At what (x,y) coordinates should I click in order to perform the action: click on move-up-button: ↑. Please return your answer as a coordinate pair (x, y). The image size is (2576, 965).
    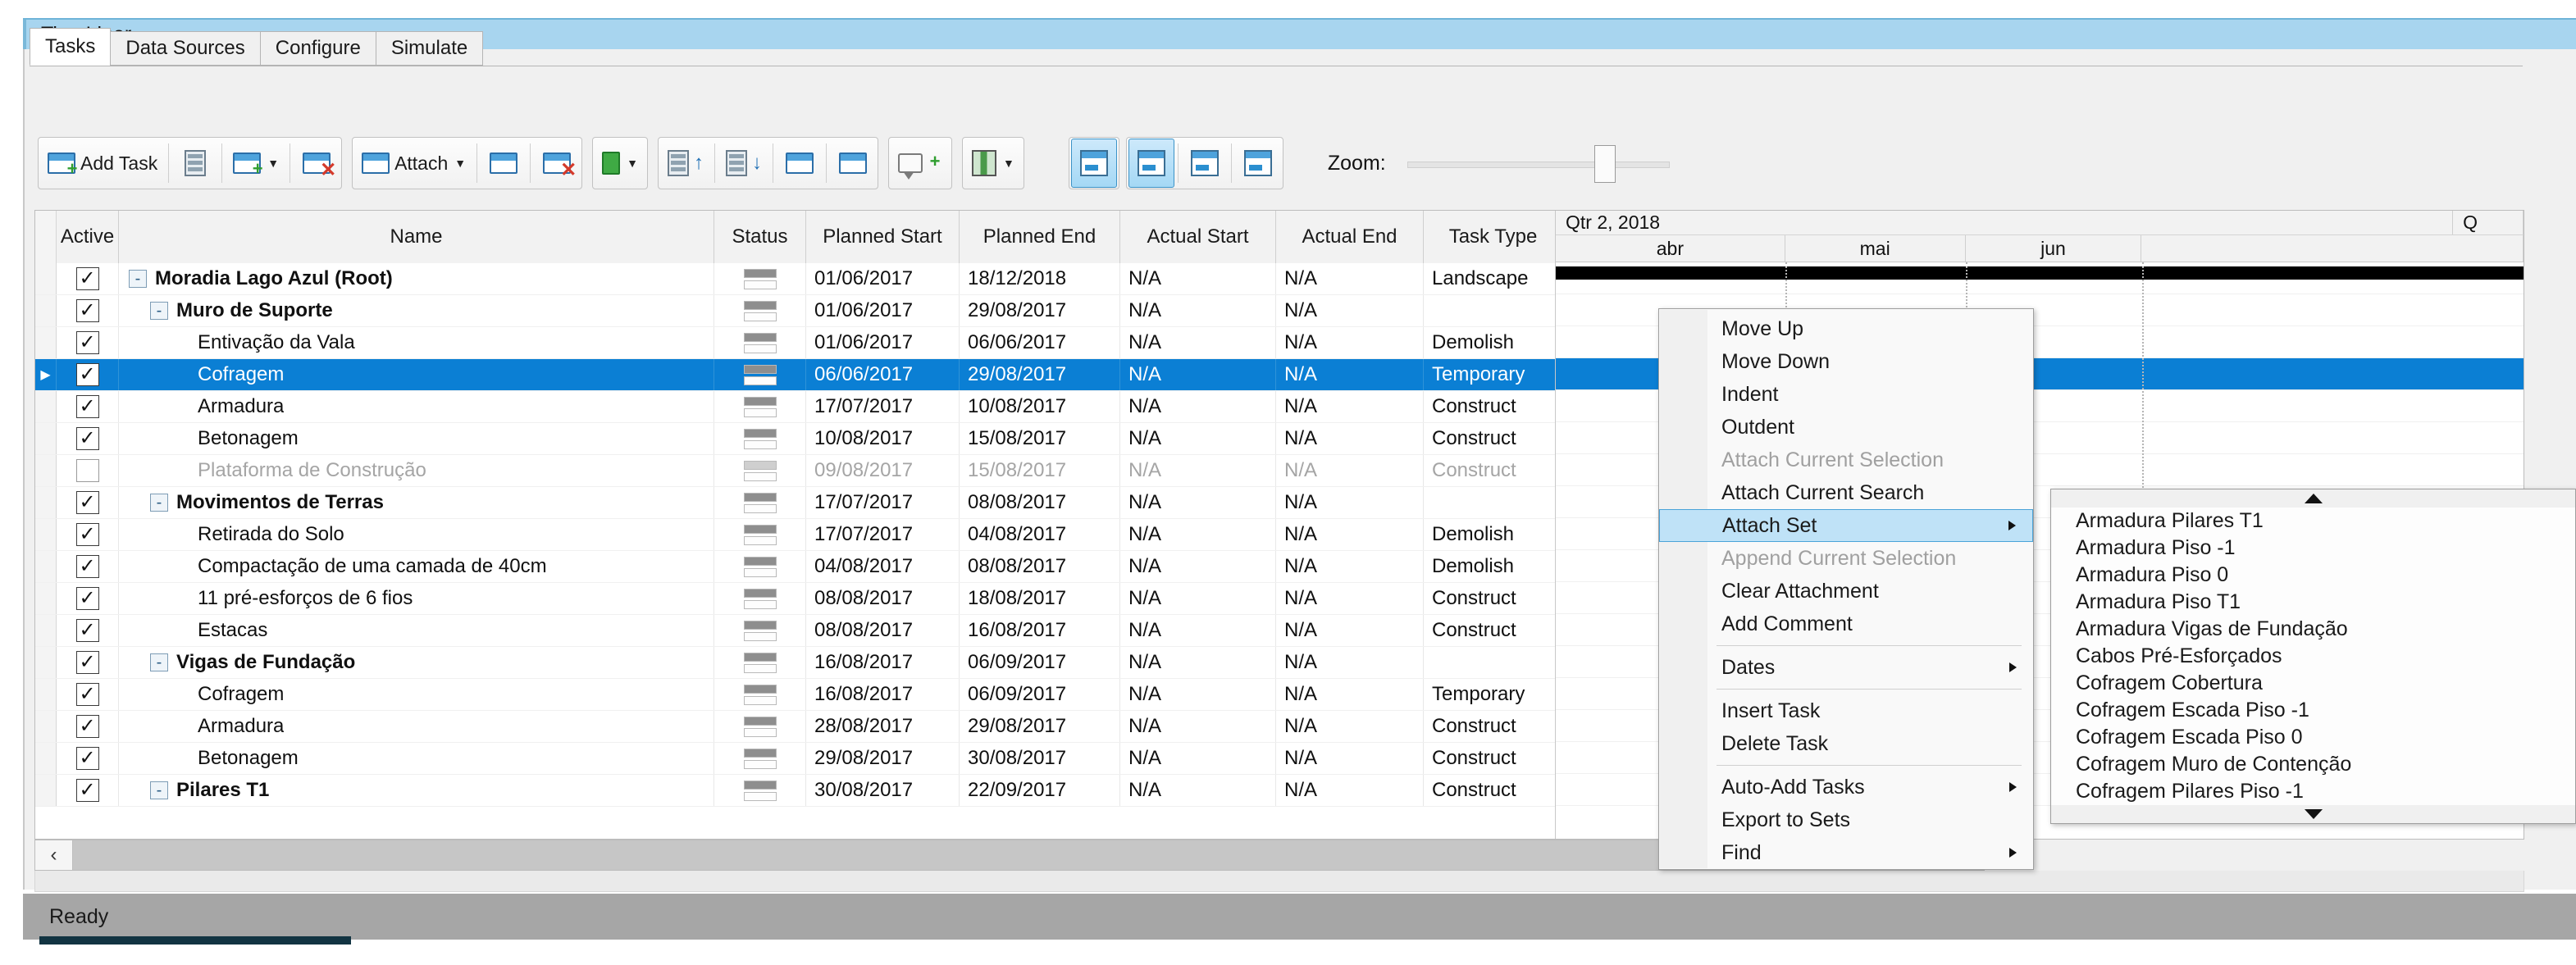
    Looking at the image, I should click on (685, 163).